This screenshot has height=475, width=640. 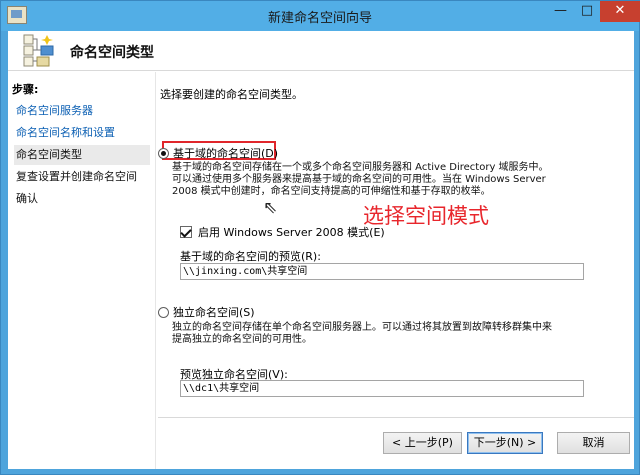 I want to click on maximize-button: □, so click(x=587, y=11).